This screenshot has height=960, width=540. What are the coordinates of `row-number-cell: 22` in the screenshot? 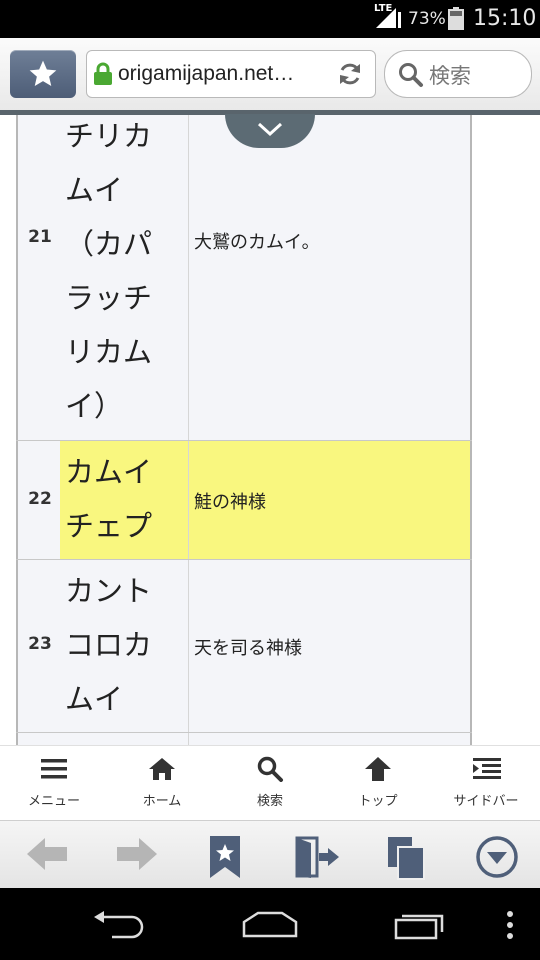 It's located at (38, 500).